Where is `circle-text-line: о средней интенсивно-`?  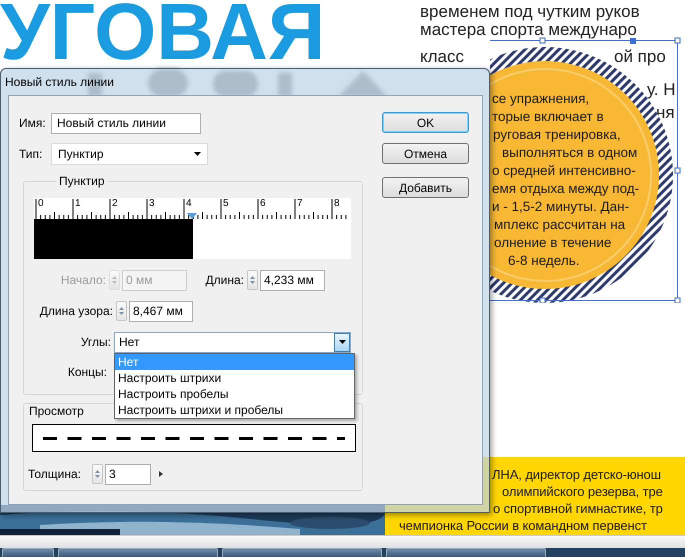
circle-text-line: о средней интенсивно- is located at coordinates (564, 171).